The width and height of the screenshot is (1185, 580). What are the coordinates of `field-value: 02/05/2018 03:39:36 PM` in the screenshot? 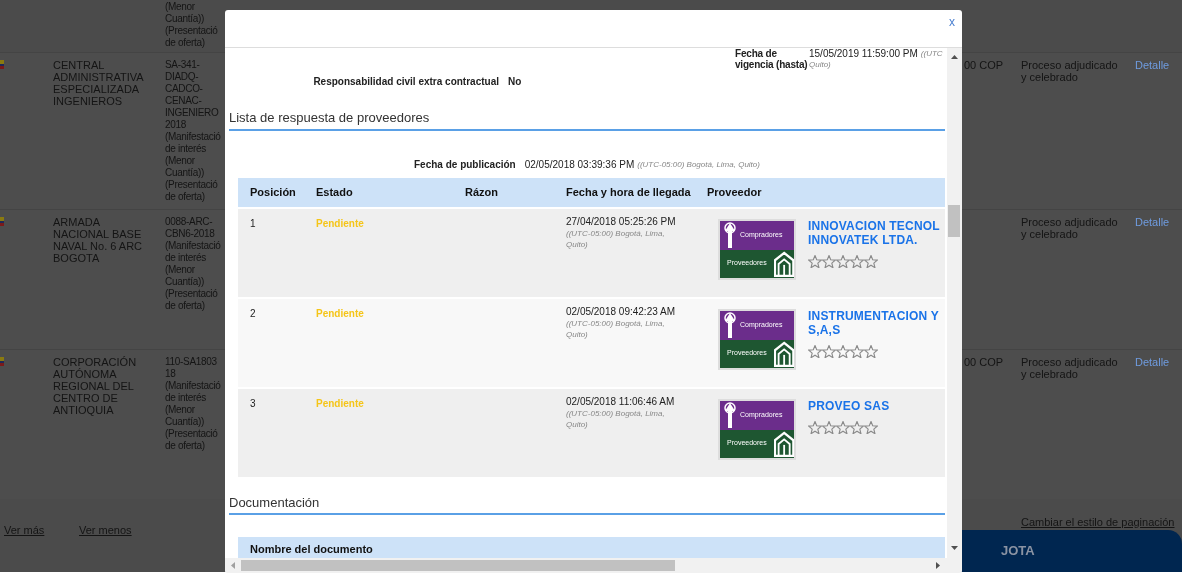 It's located at (579, 165).